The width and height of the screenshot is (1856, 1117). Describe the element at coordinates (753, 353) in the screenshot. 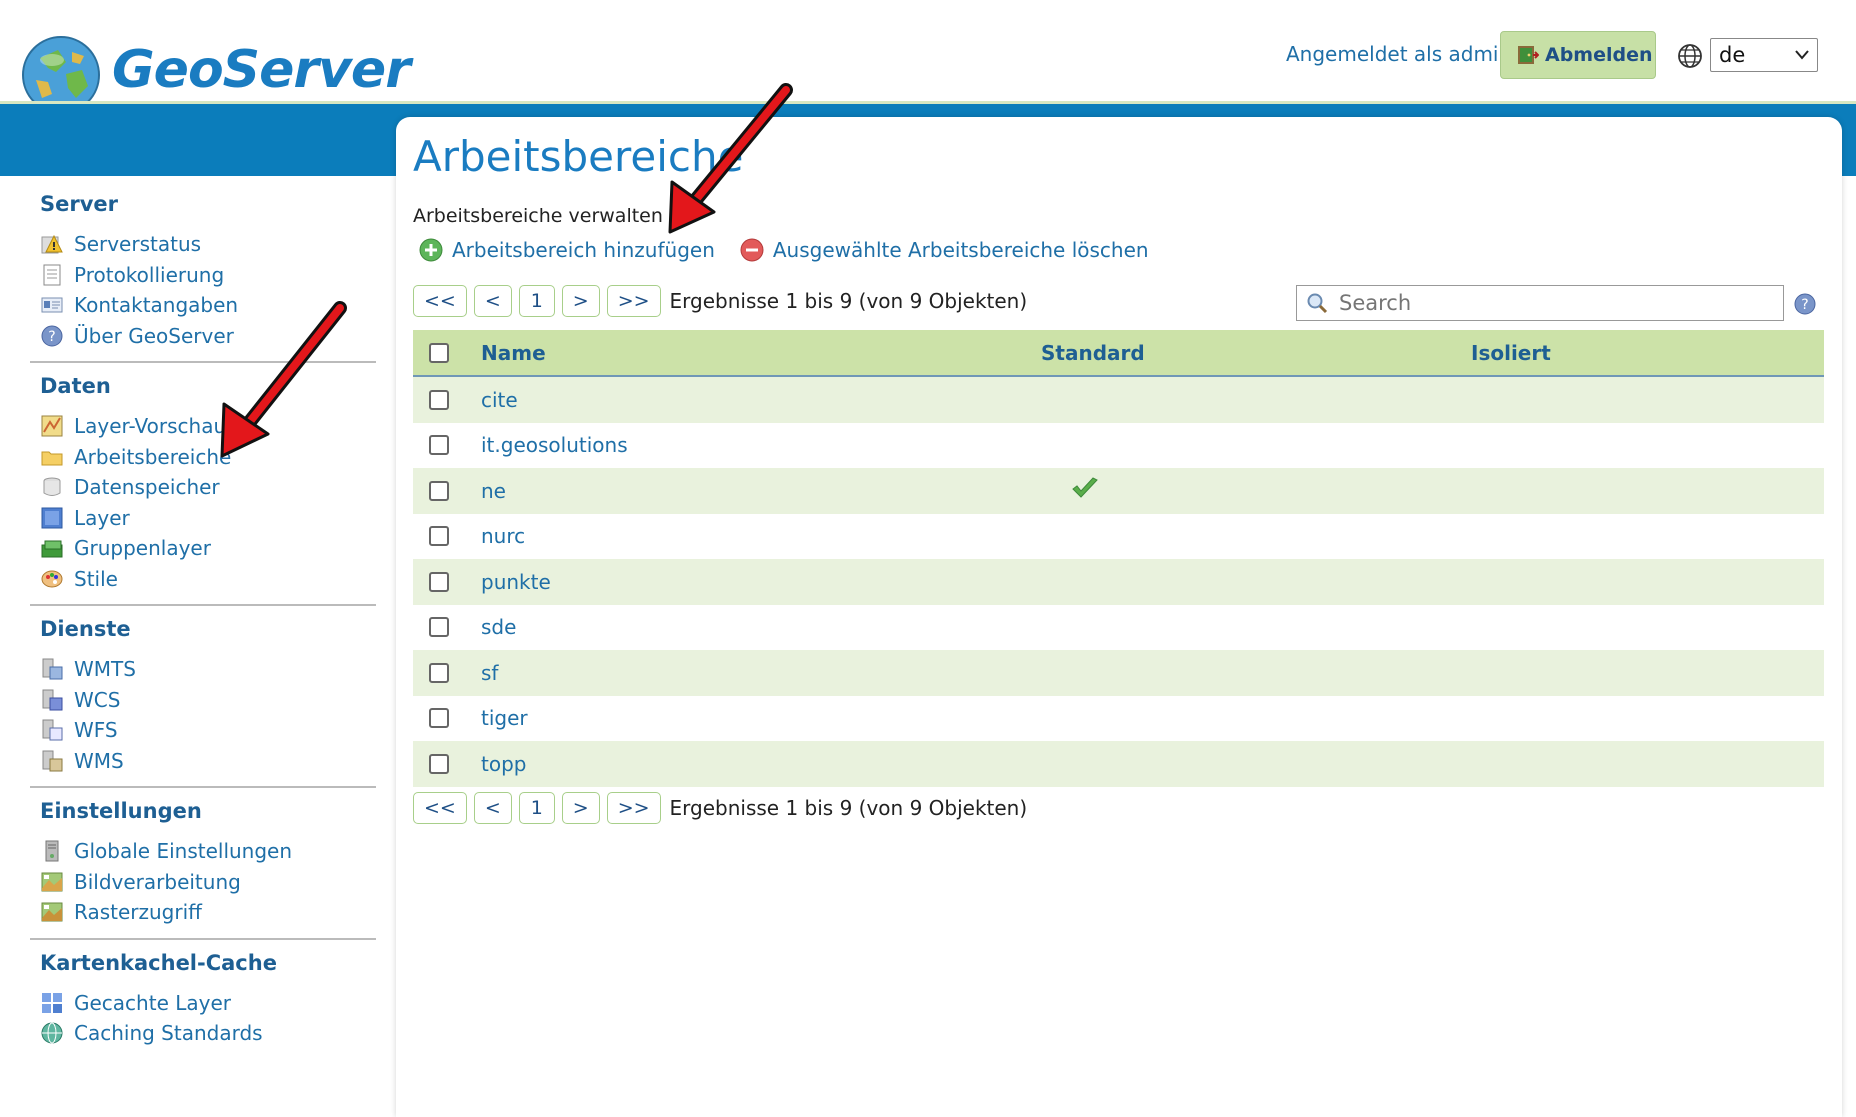

I see `column-header-name: Name` at that location.